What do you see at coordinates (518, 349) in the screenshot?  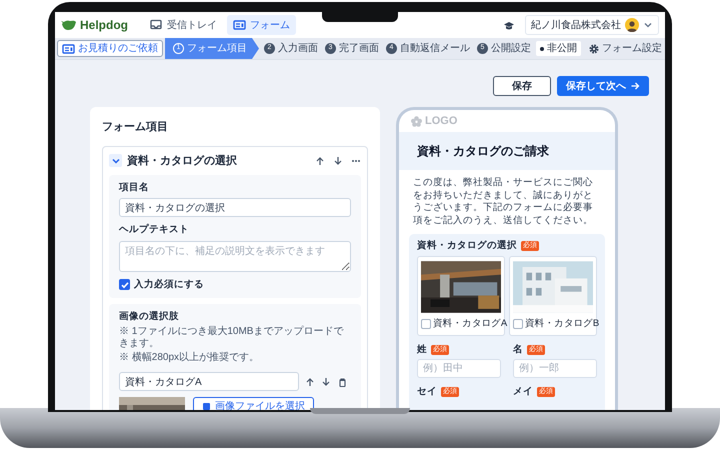 I see `field-label: 名` at bounding box center [518, 349].